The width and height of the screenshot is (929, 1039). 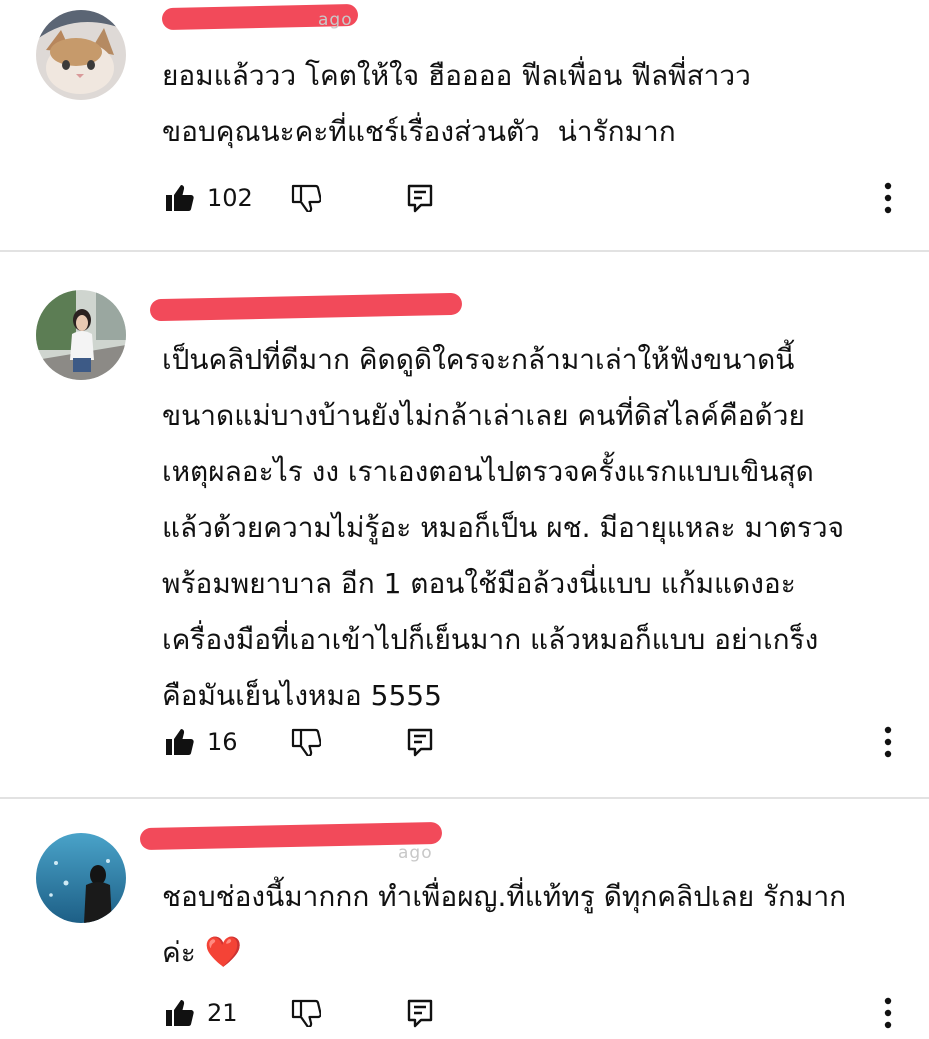 What do you see at coordinates (222, 742) in the screenshot?
I see `like-count: 16` at bounding box center [222, 742].